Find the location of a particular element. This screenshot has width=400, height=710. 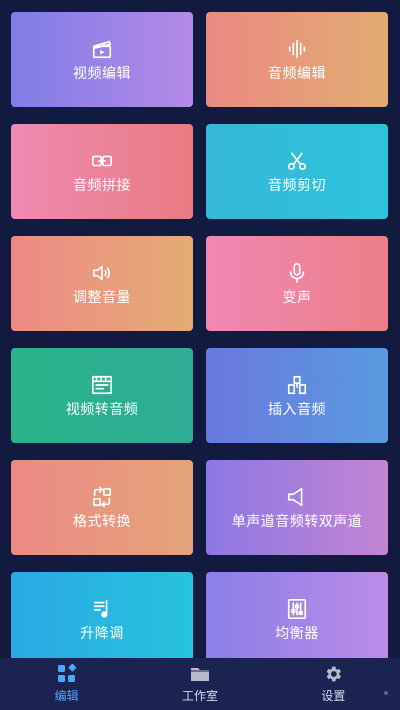

tile-label: 格式转换 is located at coordinates (102, 521).